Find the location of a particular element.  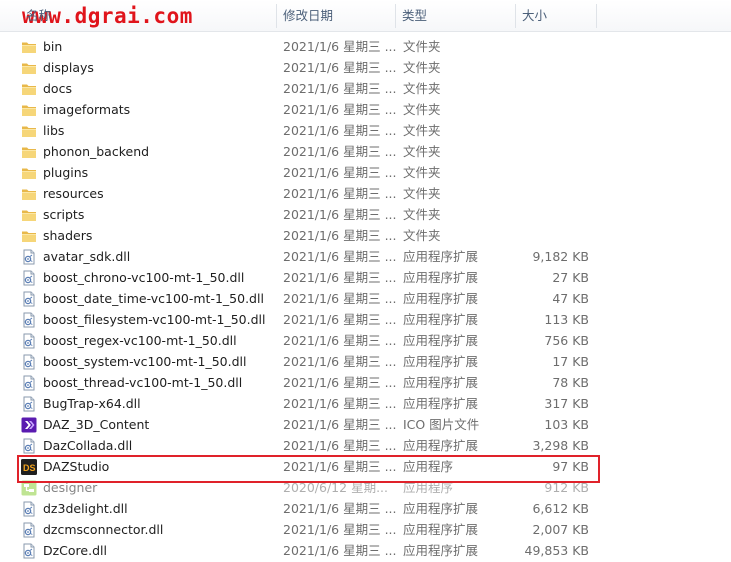

file-row: displays 2021/1/6 星期三 ... 文件夹 is located at coordinates (365, 67).